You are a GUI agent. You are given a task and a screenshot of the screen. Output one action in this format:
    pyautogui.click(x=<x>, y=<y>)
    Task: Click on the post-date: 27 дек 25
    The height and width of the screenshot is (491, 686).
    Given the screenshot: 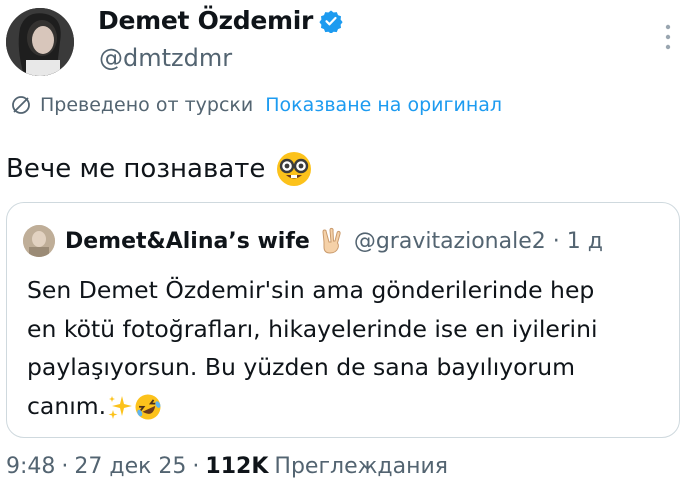 What is the action you would take?
    pyautogui.click(x=130, y=466)
    